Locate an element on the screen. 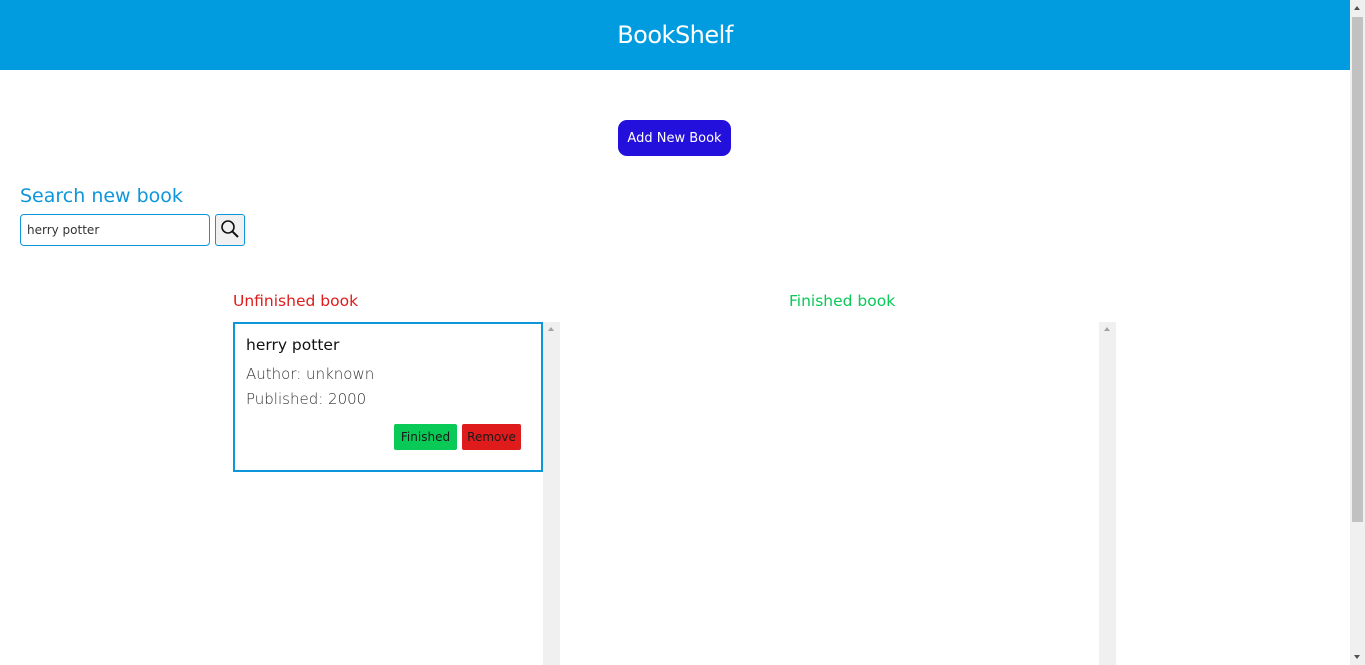  book-author: Author: unknown is located at coordinates (310, 374).